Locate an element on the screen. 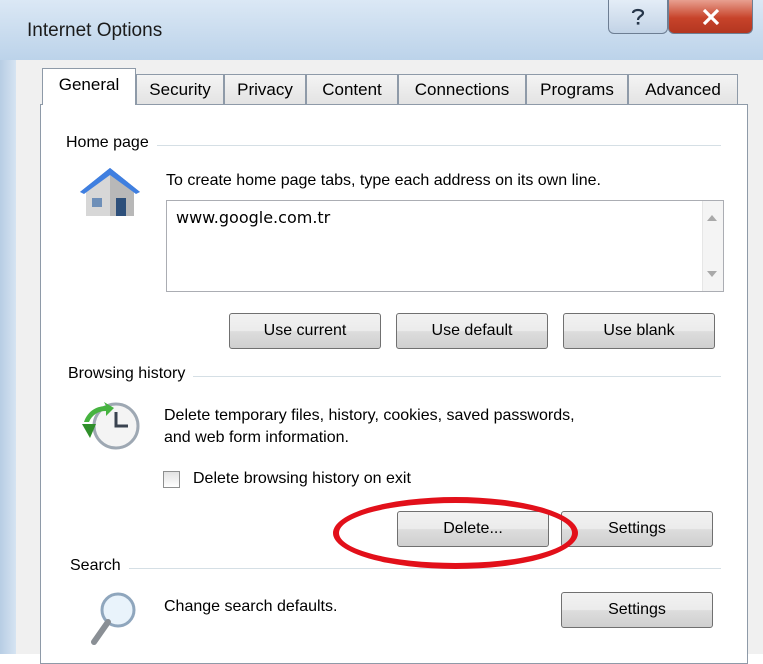  window-left-edge is located at coordinates (8, 327).